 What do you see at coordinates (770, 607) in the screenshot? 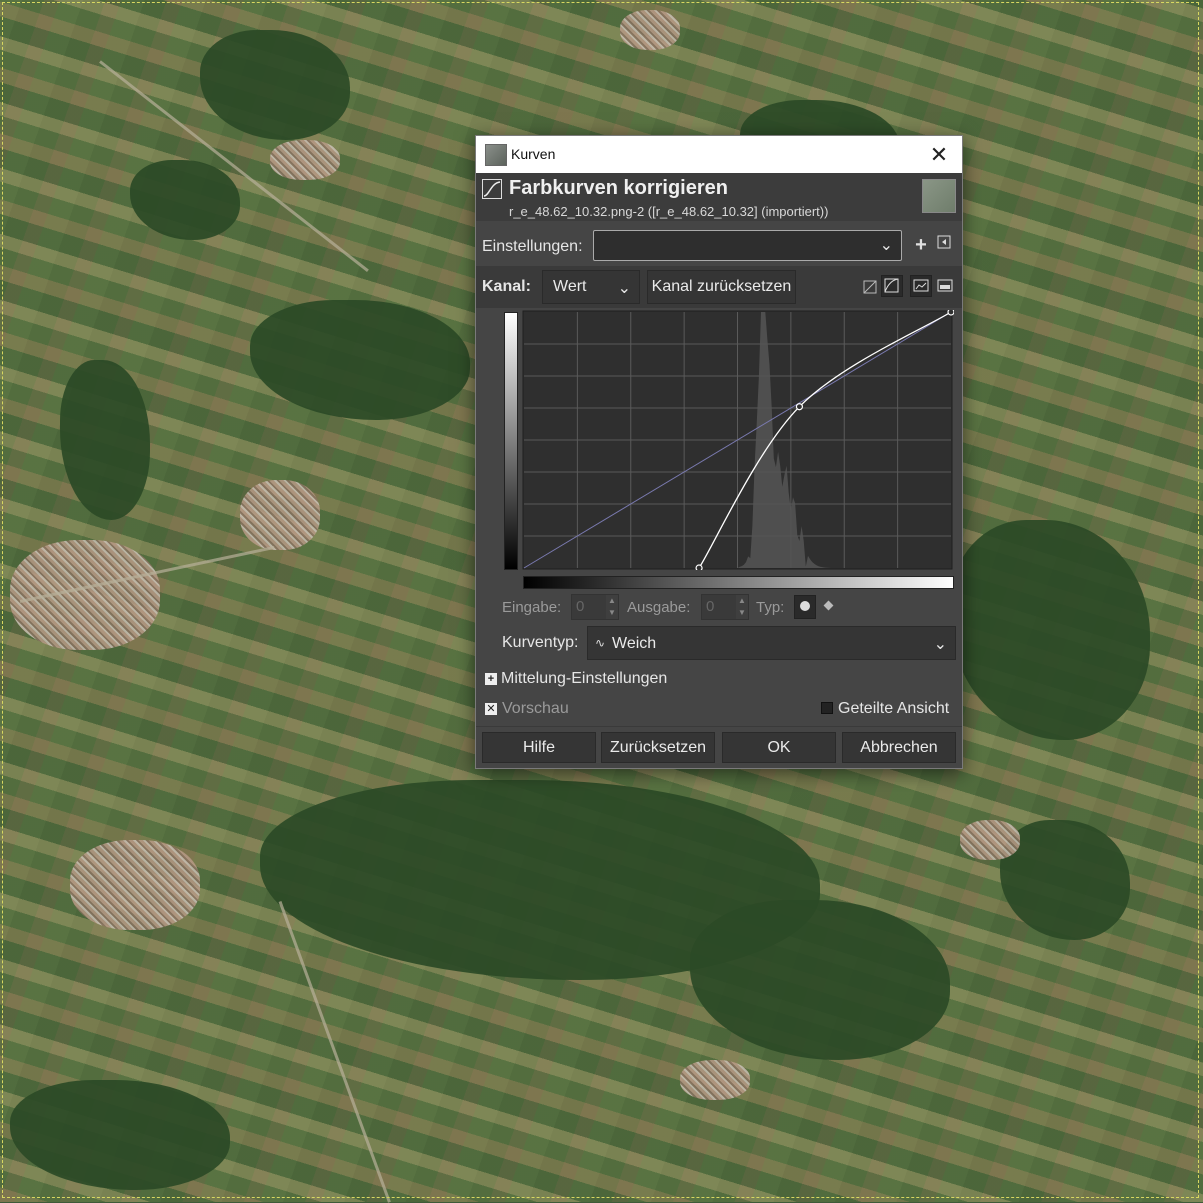
I see `type-label: Typ:` at bounding box center [770, 607].